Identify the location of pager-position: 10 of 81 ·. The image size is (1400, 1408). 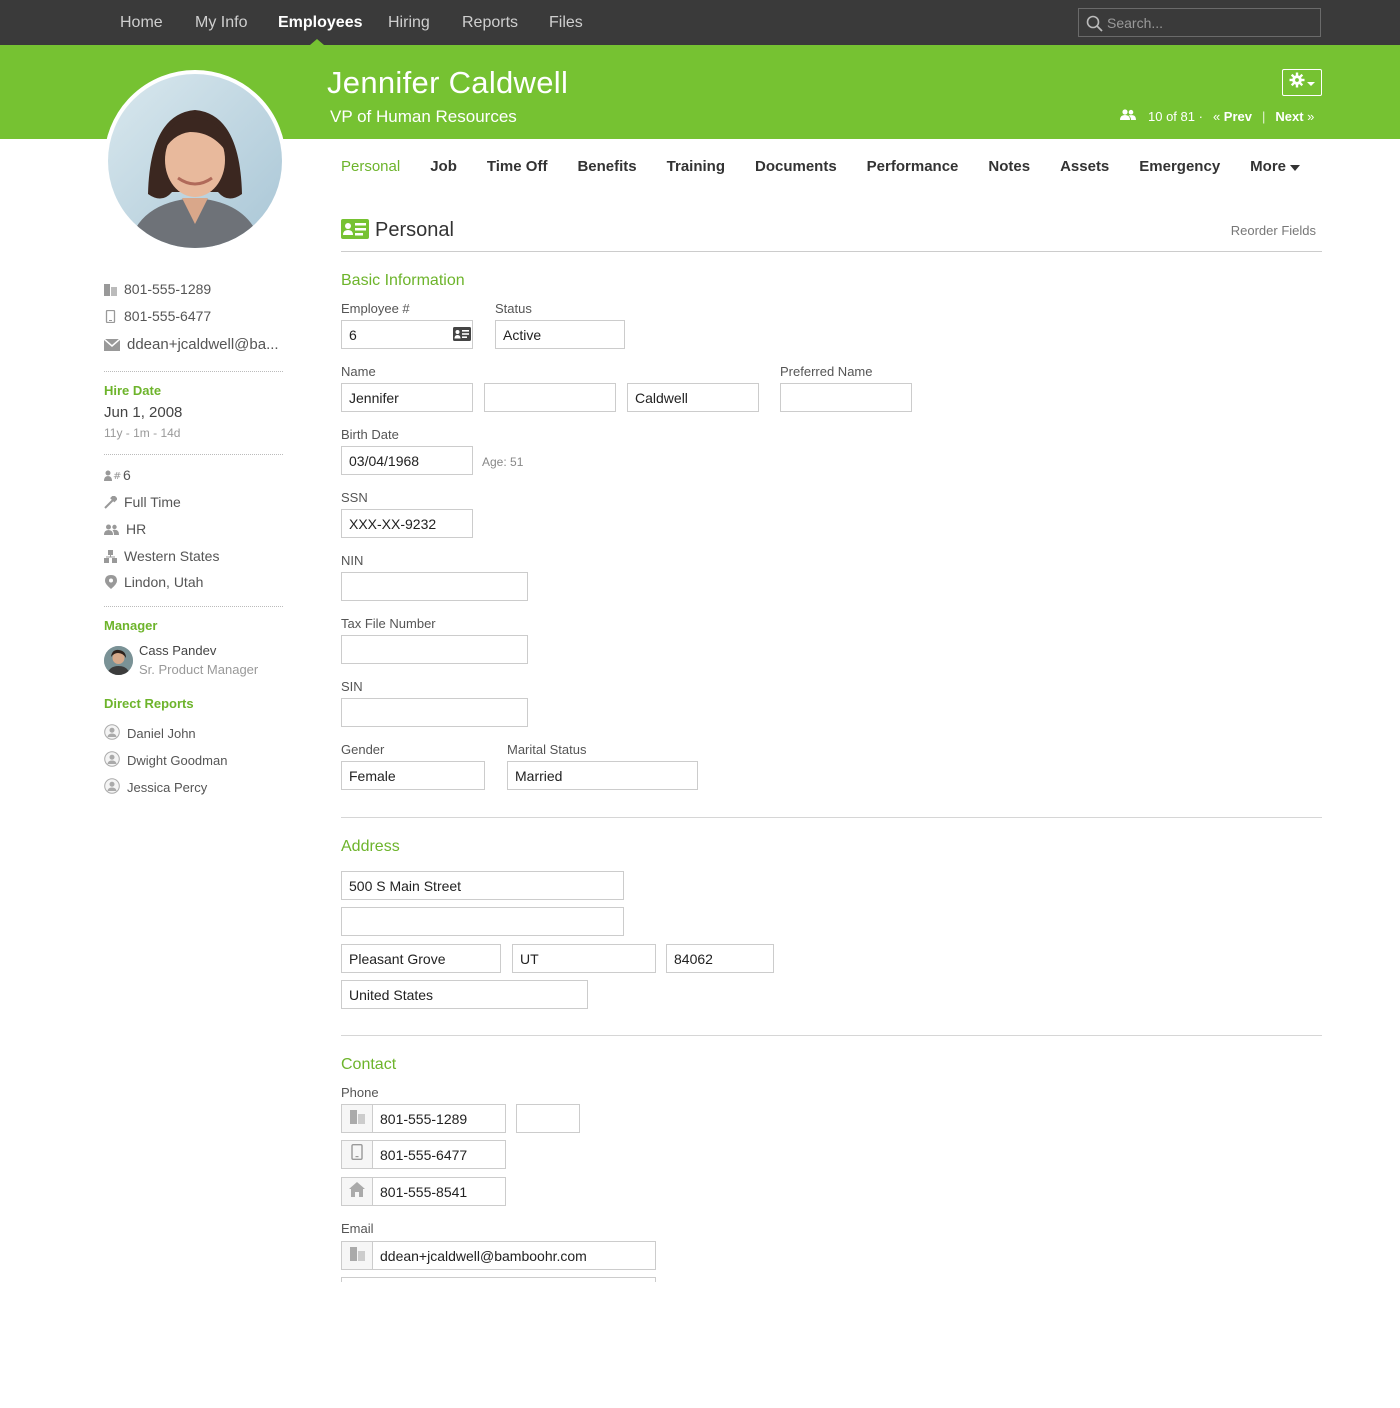
(1175, 116).